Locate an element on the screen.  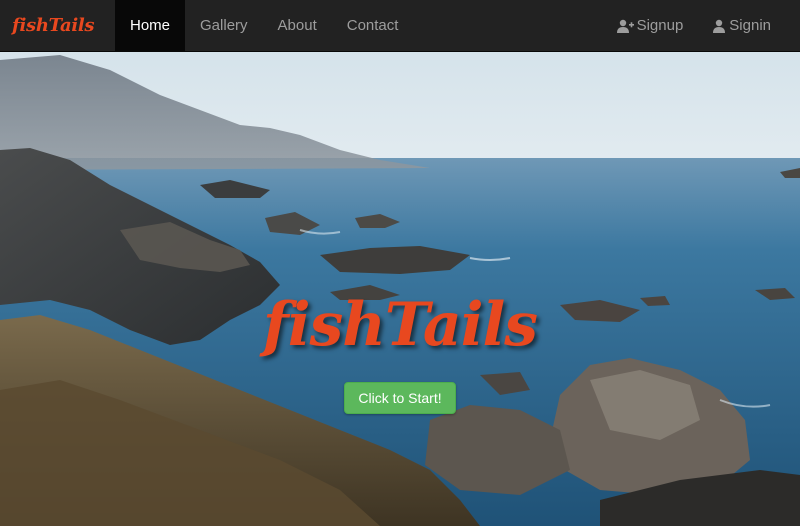
nav-link-gallery: Gallery is located at coordinates (224, 26).